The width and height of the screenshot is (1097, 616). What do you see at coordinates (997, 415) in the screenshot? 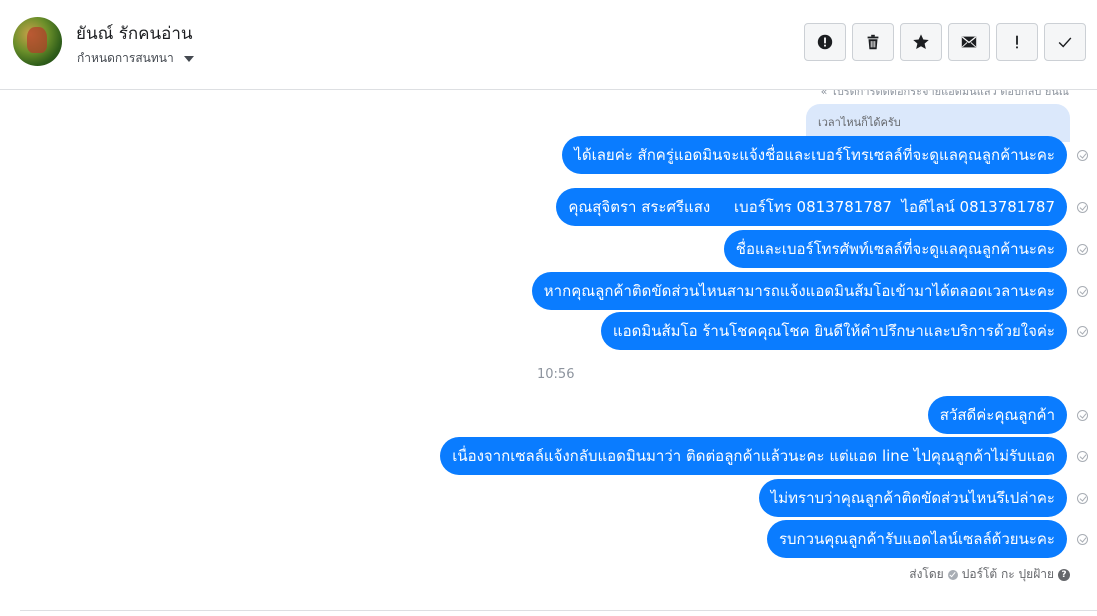
I see `message-bubble: สวัสดีค่ะคุณลูกค้า` at bounding box center [997, 415].